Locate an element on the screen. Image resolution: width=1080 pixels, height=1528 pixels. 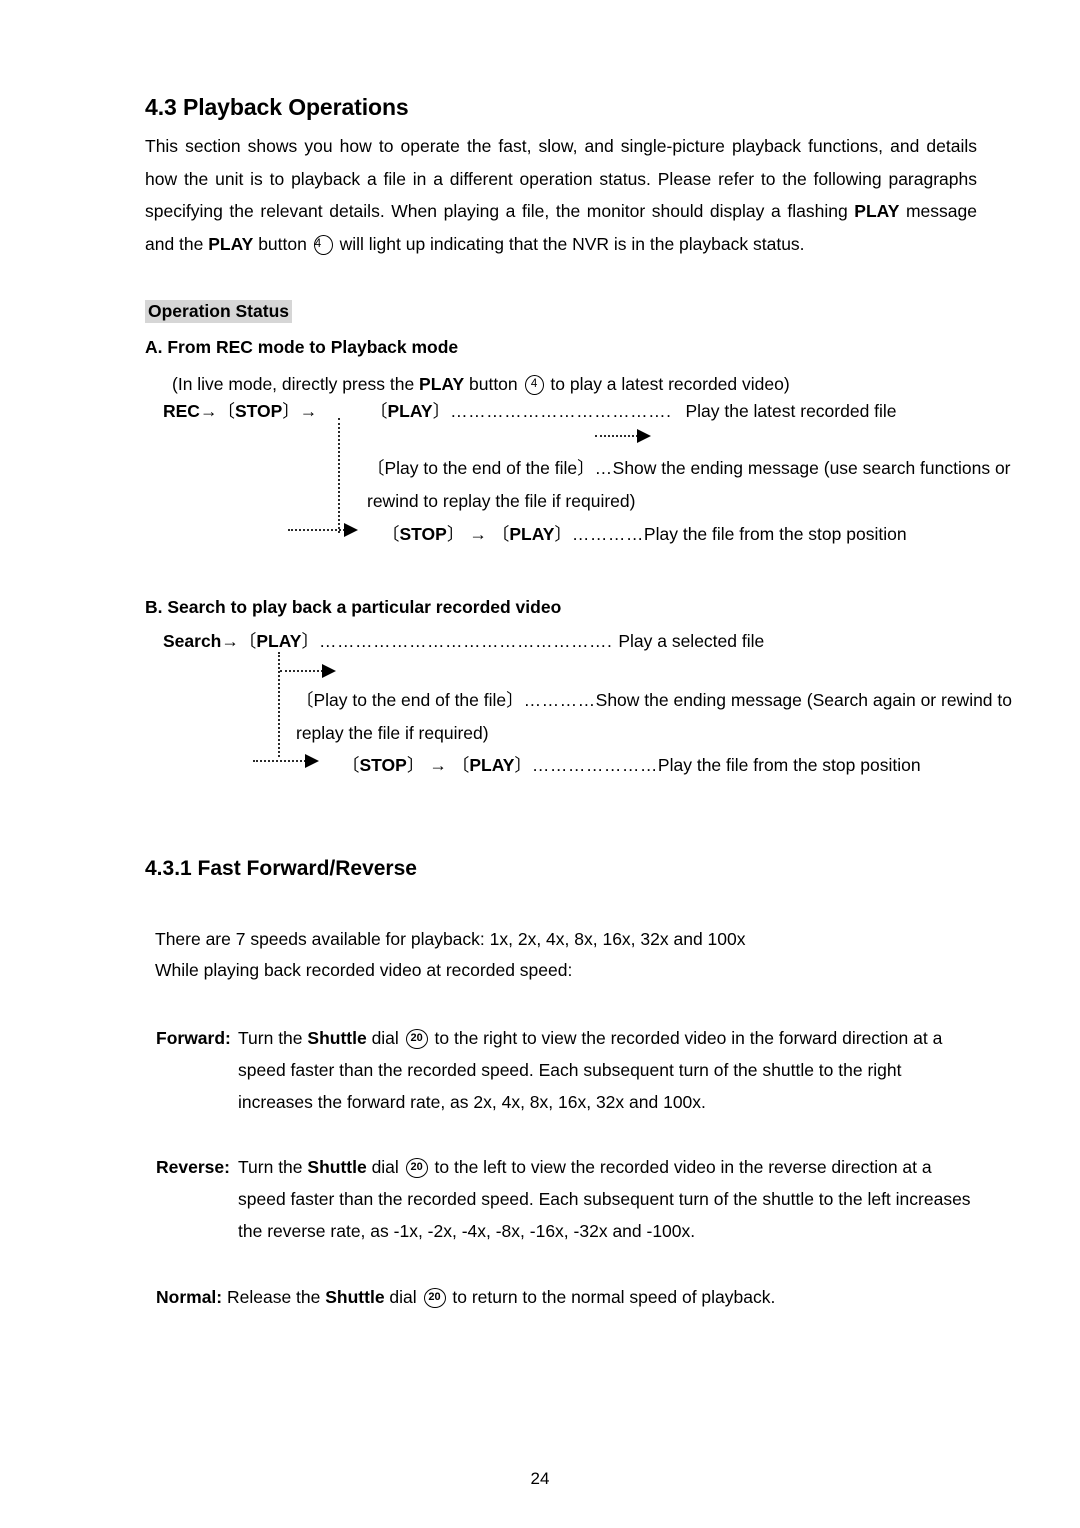
section-a-heading: A. From REC mode to Playback mode is located at coordinates (302, 347).